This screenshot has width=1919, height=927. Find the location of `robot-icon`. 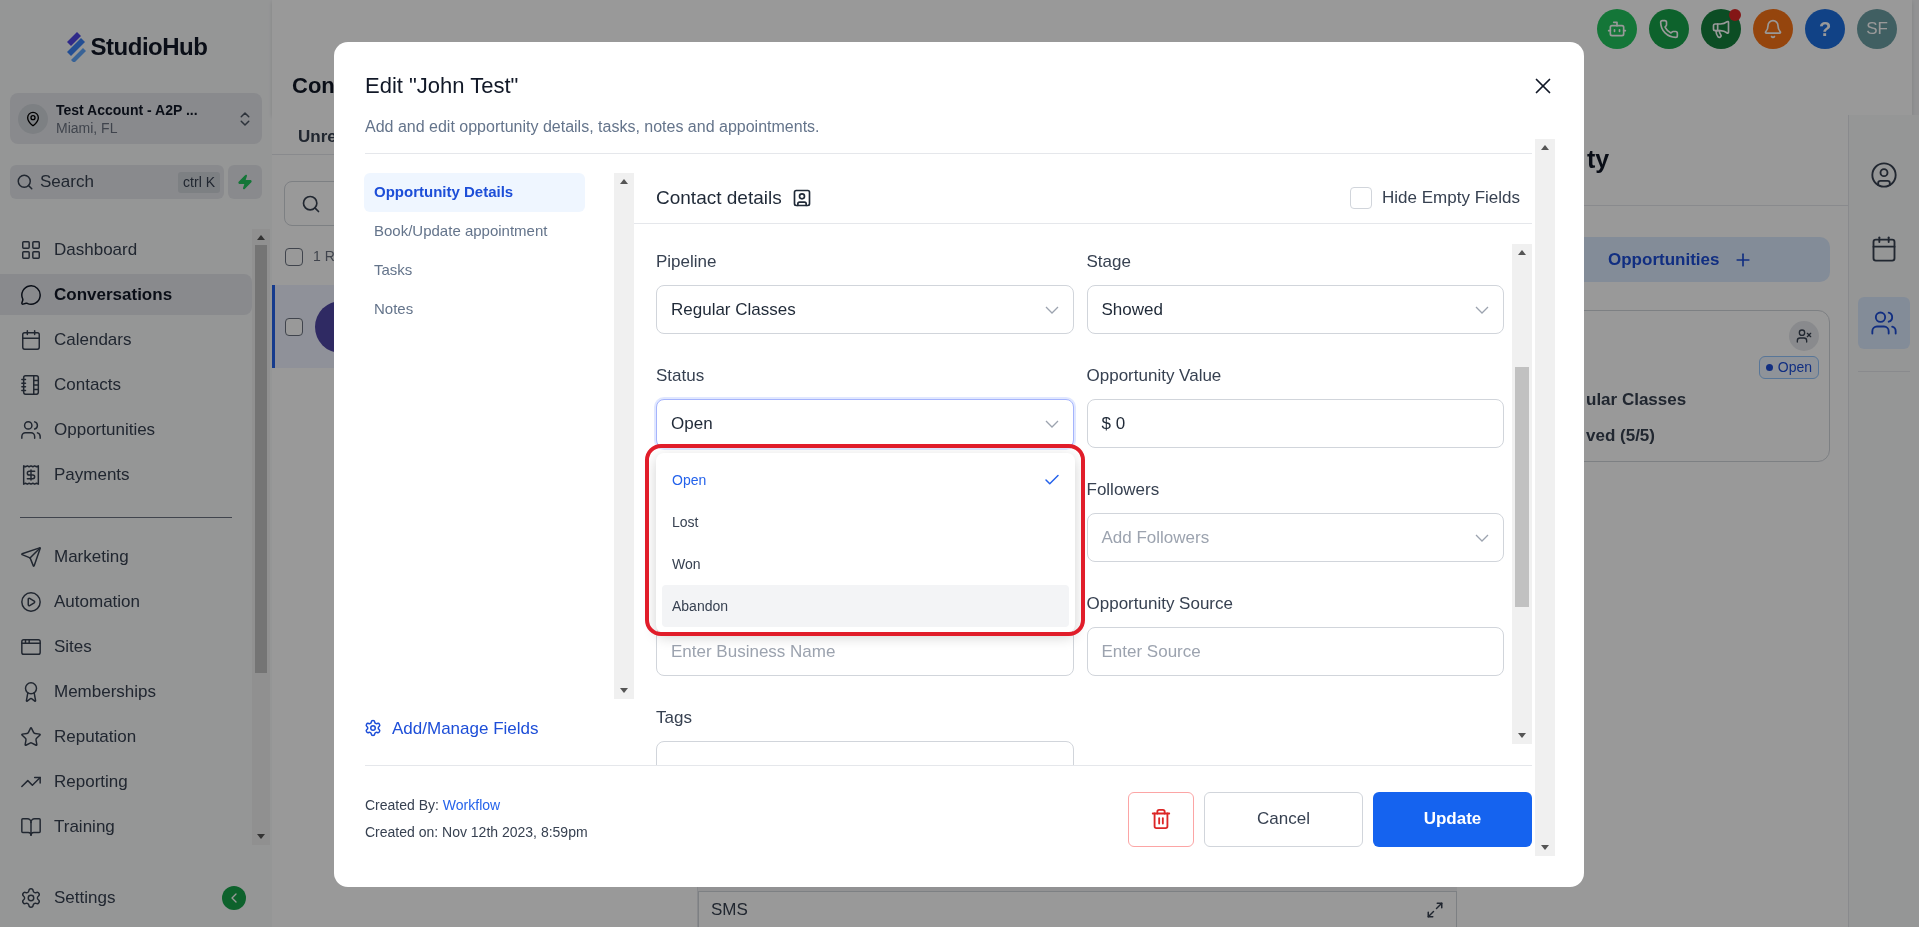

robot-icon is located at coordinates (1617, 29).